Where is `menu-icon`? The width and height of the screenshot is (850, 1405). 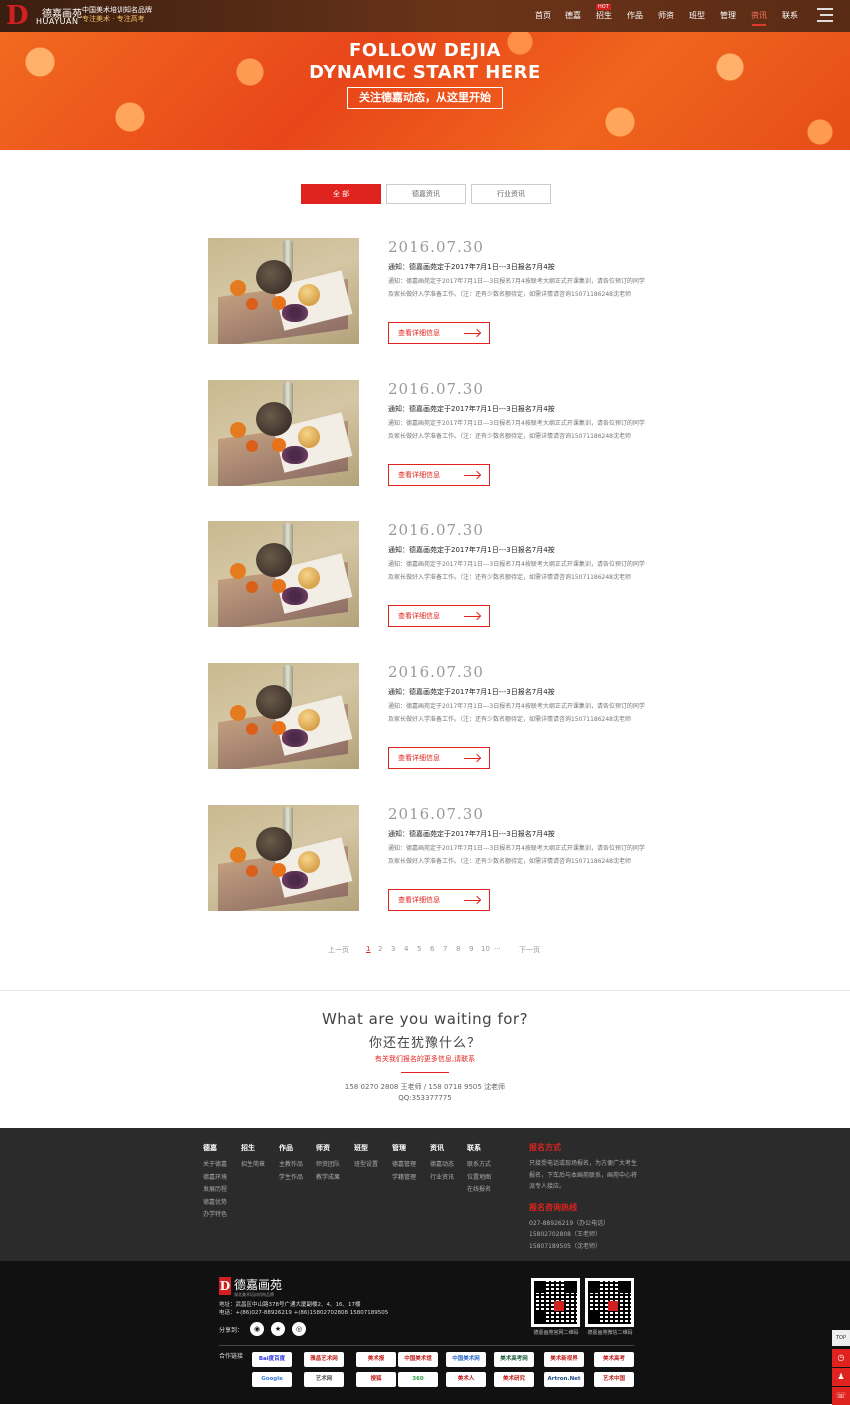
menu-icon is located at coordinates (825, 15).